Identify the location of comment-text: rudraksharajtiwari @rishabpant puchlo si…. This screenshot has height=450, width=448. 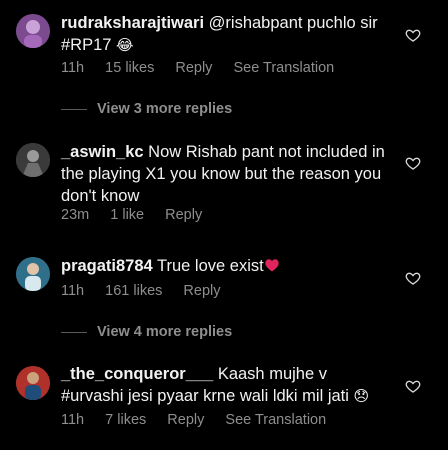
(226, 34).